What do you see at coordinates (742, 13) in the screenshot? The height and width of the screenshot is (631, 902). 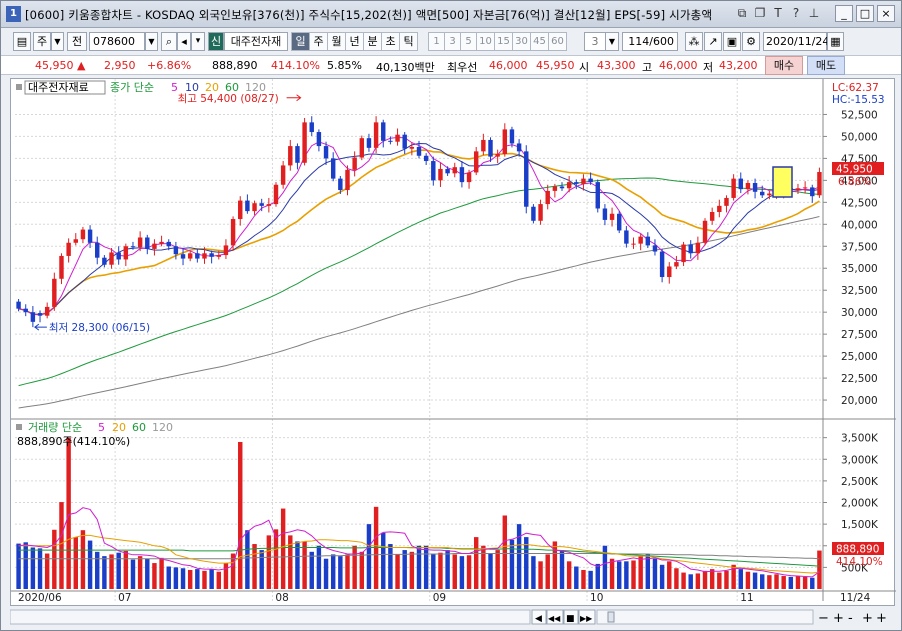 I see `restore-icon: ⧉` at bounding box center [742, 13].